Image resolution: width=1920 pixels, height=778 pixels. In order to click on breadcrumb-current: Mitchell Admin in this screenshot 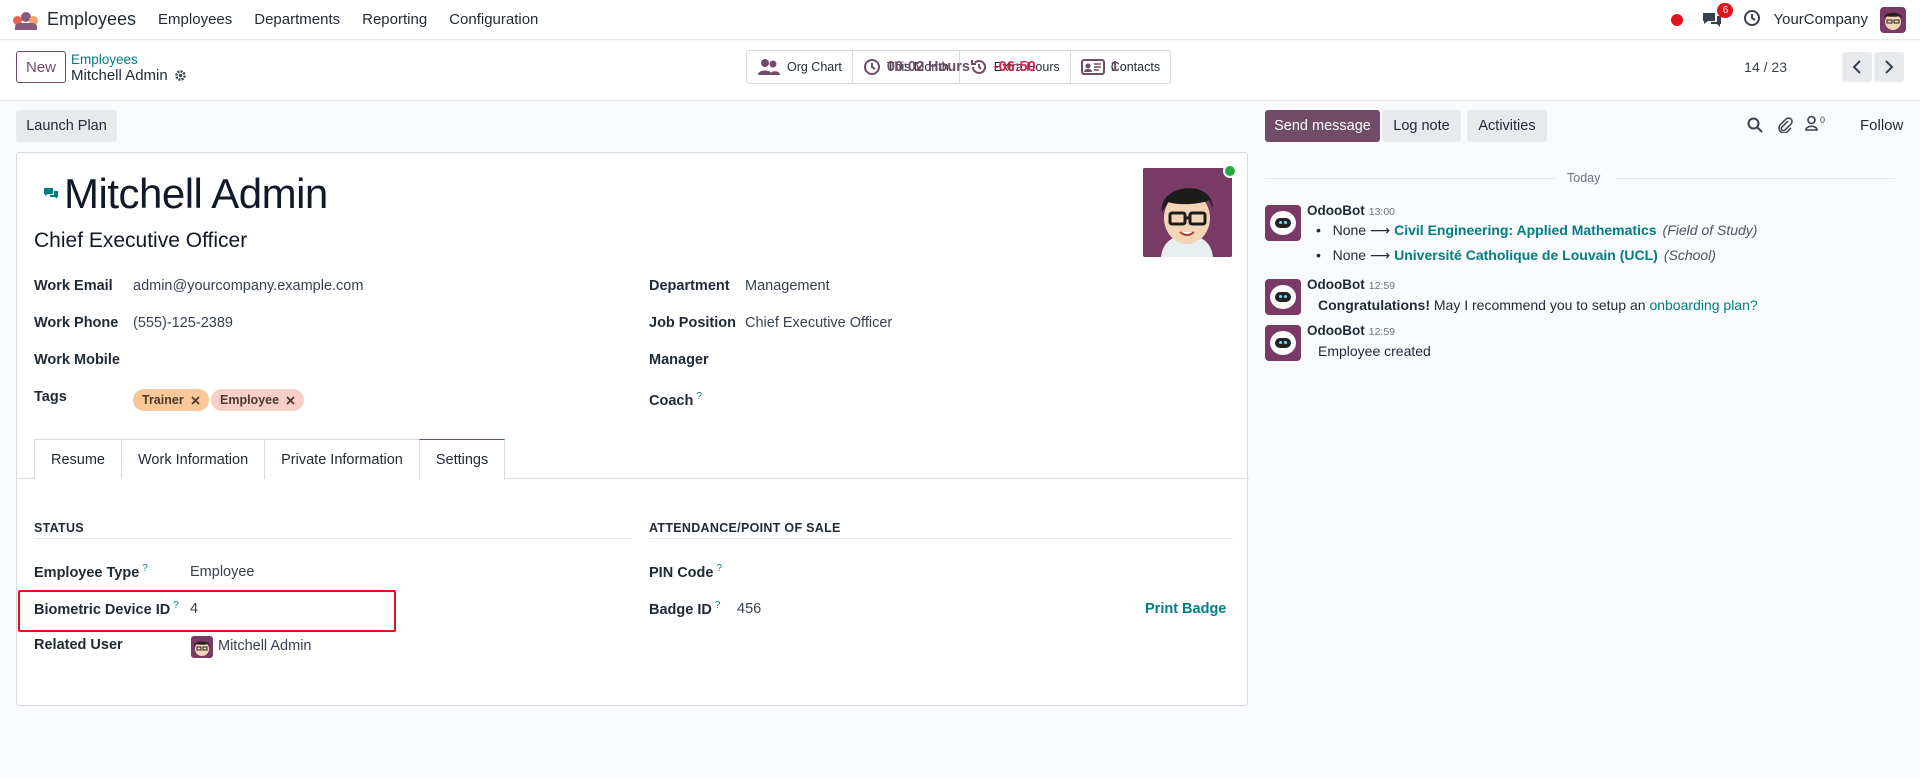, I will do `click(129, 75)`.